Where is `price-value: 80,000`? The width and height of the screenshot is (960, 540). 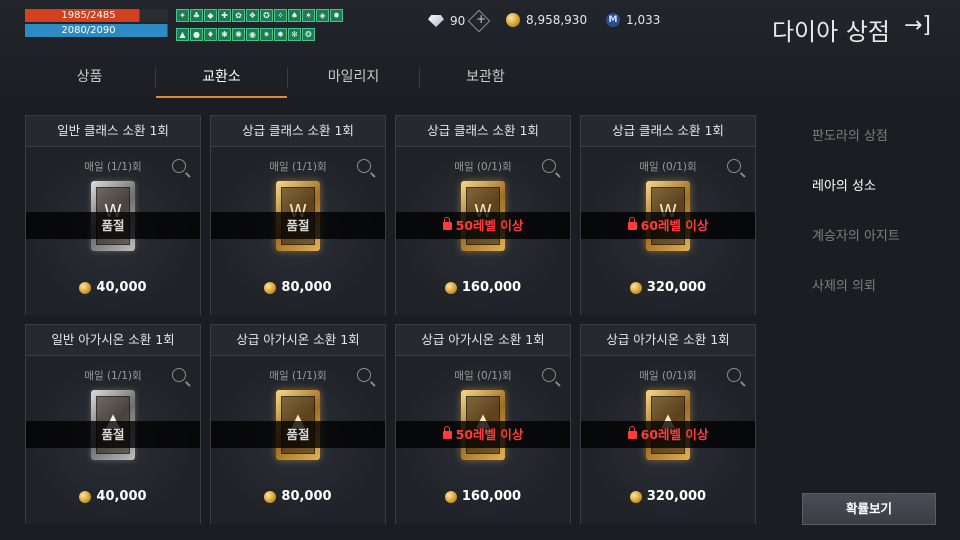 price-value: 80,000 is located at coordinates (306, 496).